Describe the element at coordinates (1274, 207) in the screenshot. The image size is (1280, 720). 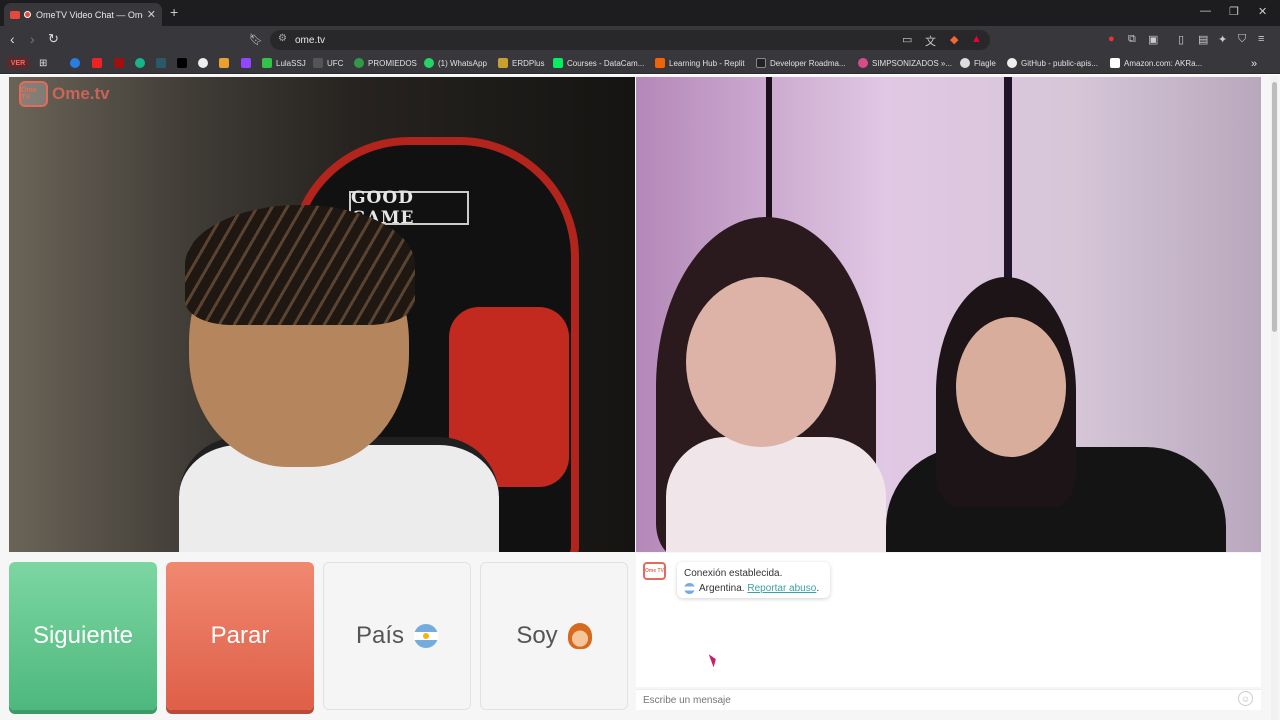
I see `scrollbar-thumb` at that location.